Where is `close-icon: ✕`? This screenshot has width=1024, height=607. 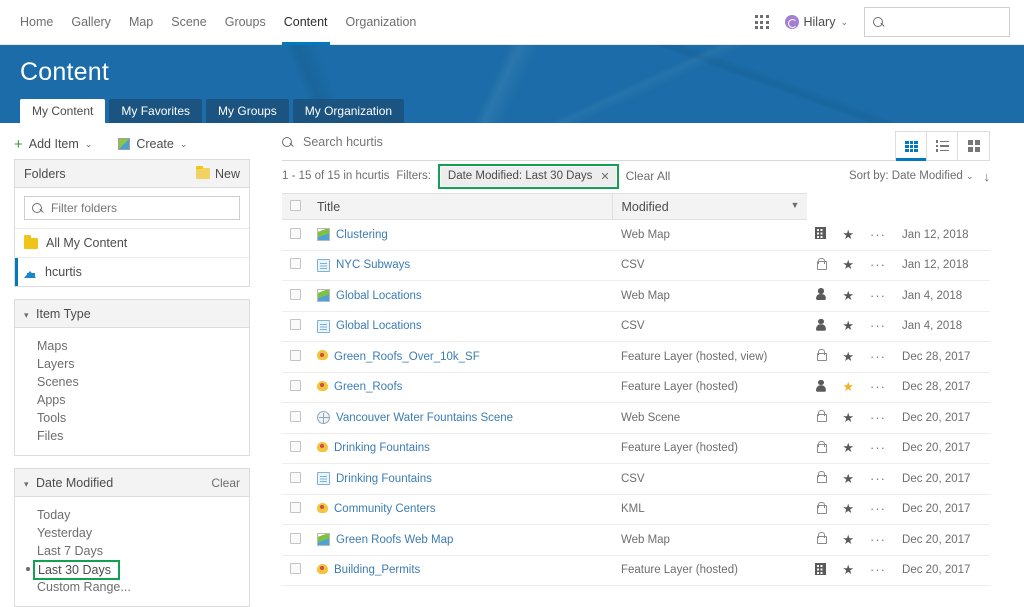
close-icon: ✕ is located at coordinates (604, 176).